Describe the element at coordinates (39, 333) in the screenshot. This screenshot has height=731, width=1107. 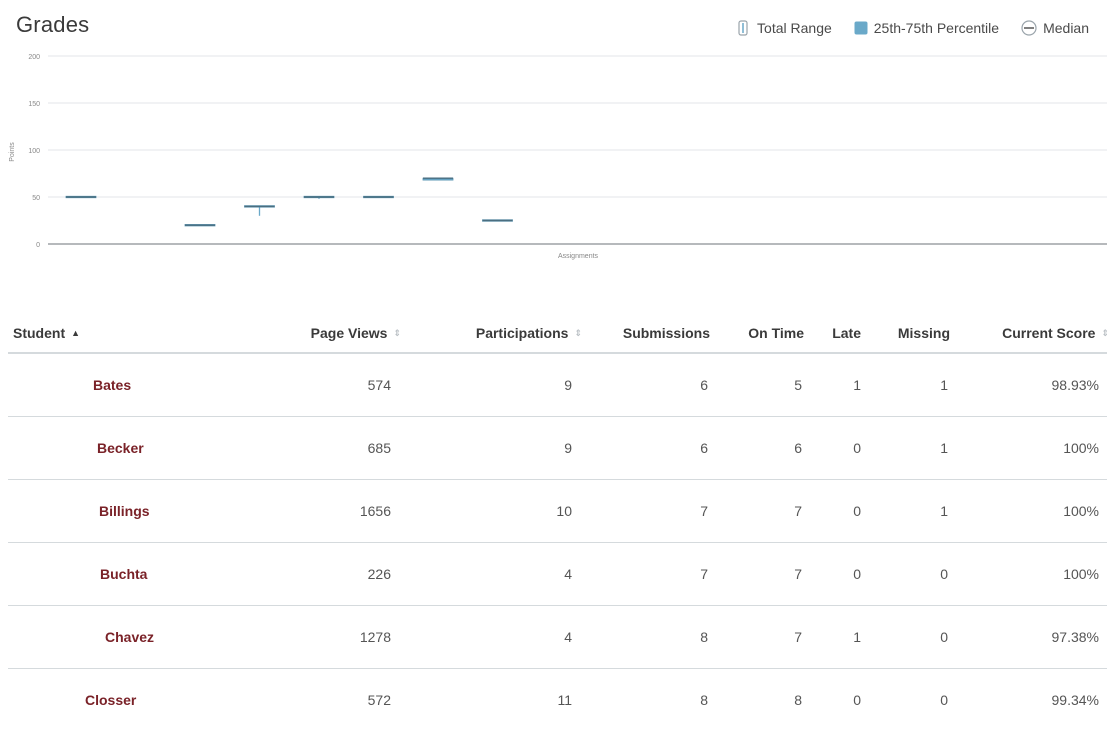
I see `student-header-label: Student` at that location.